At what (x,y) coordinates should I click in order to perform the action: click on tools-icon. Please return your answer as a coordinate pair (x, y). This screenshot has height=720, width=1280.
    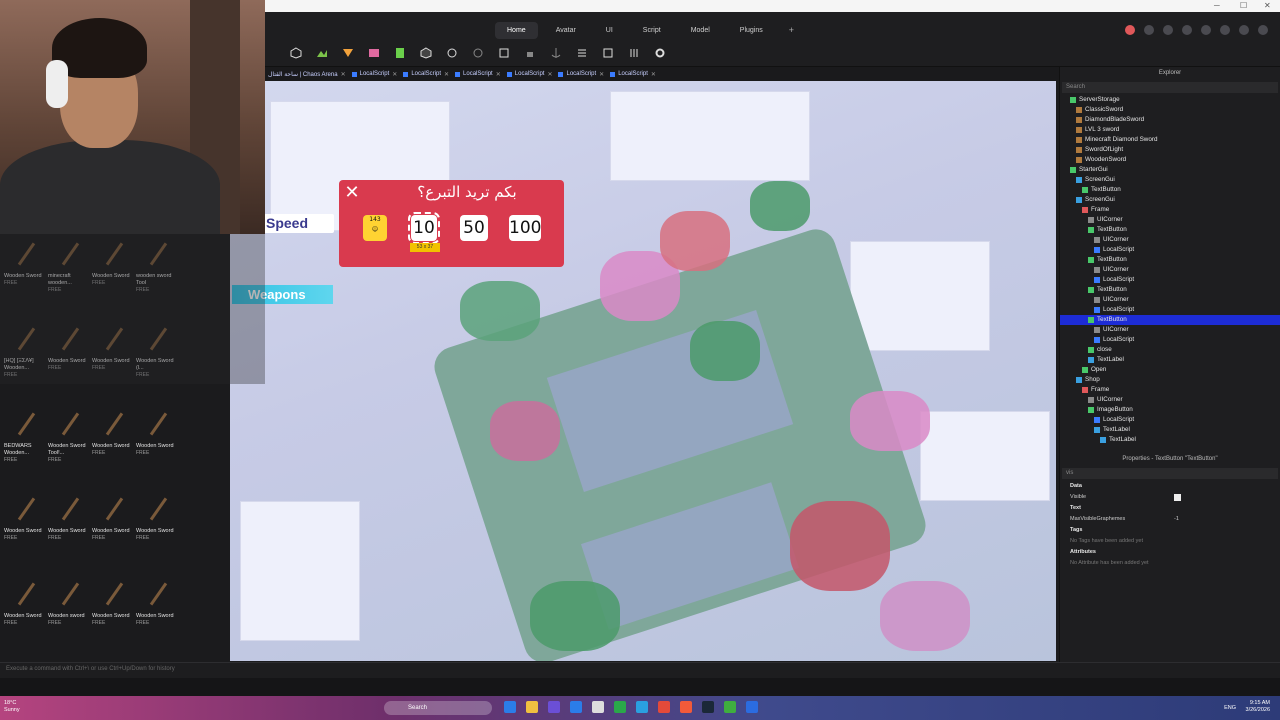
    Looking at the image, I should click on (1206, 30).